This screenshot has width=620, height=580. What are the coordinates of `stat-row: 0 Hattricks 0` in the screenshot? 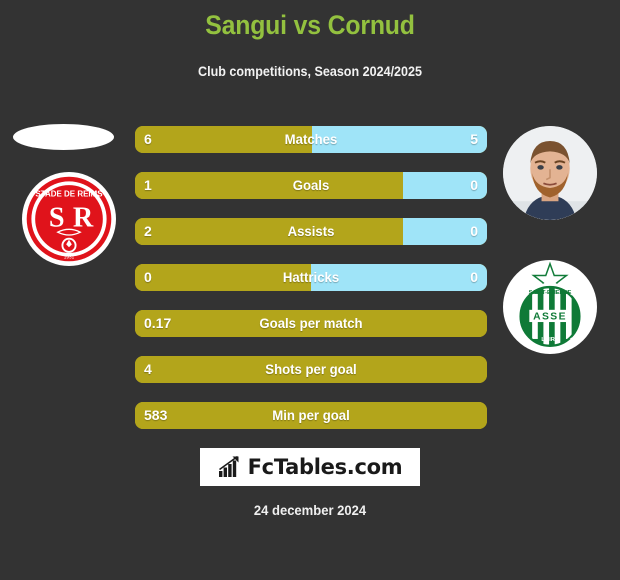 It's located at (311, 277).